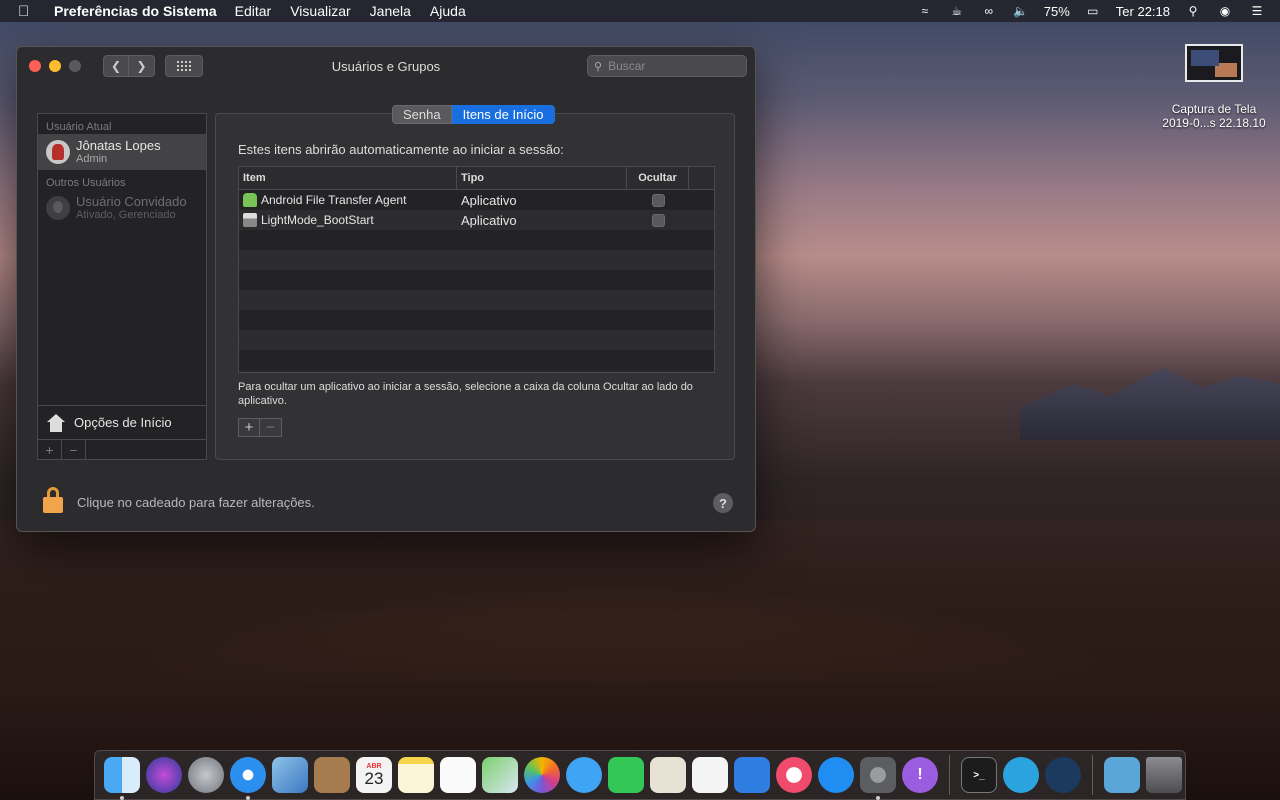 The width and height of the screenshot is (1280, 800). I want to click on close-button, so click(35, 66).